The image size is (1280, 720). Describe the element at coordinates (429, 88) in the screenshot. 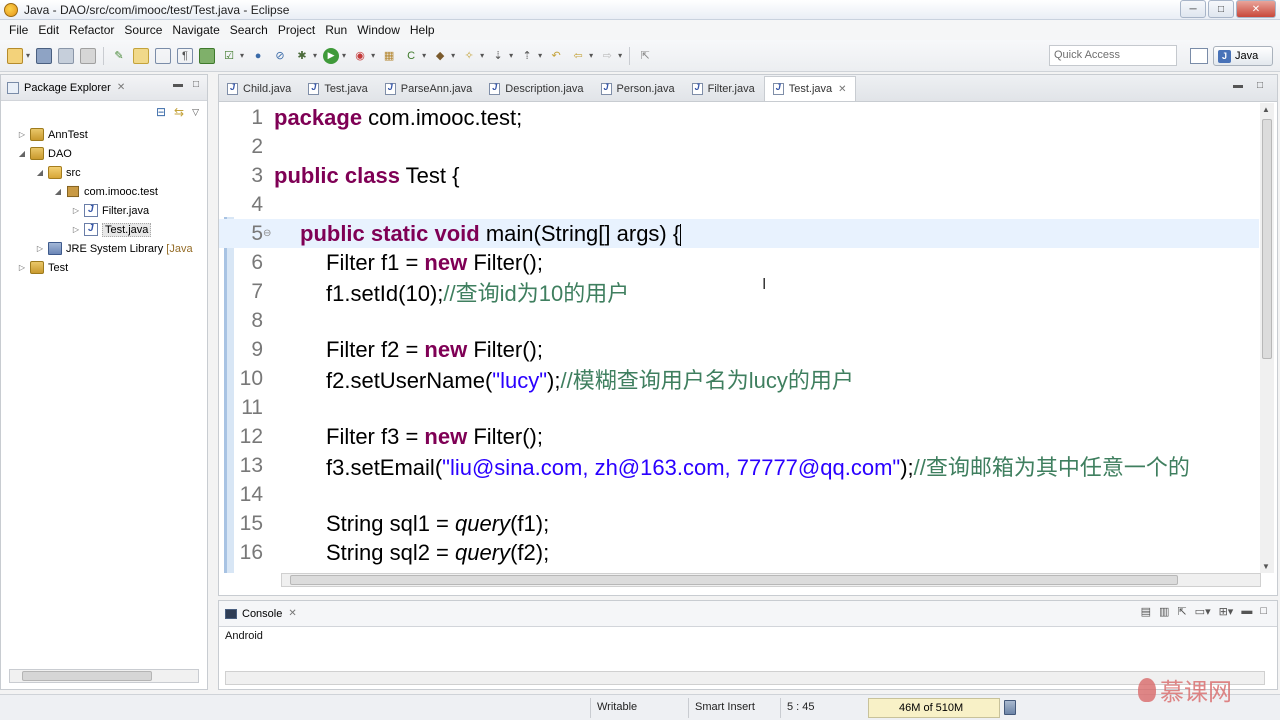

I see `tab-parseann-java: ParseAnn.java` at that location.